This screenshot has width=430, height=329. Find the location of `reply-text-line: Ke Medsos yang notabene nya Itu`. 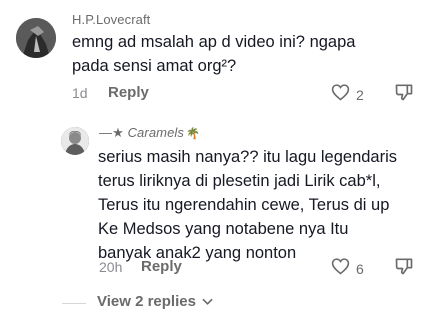

reply-text-line: Ke Medsos yang notabene nya Itu is located at coordinates (223, 229).